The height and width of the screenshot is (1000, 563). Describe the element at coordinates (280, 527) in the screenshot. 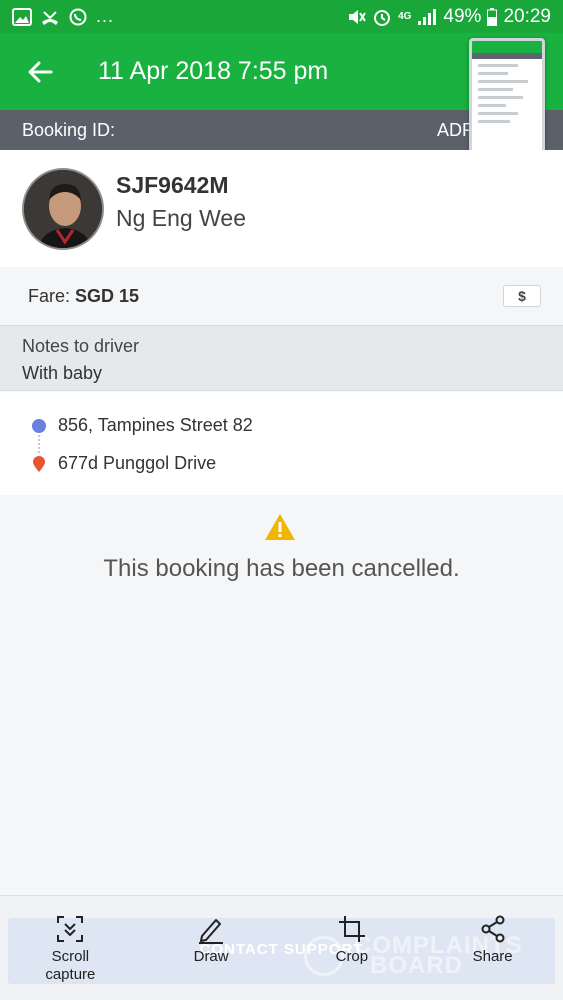

I see `warning-icon` at that location.